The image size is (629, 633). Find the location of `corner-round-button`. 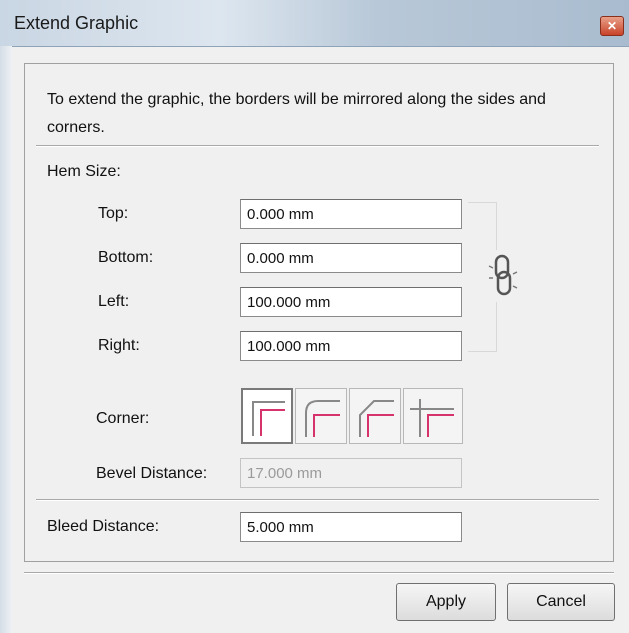

corner-round-button is located at coordinates (321, 416).